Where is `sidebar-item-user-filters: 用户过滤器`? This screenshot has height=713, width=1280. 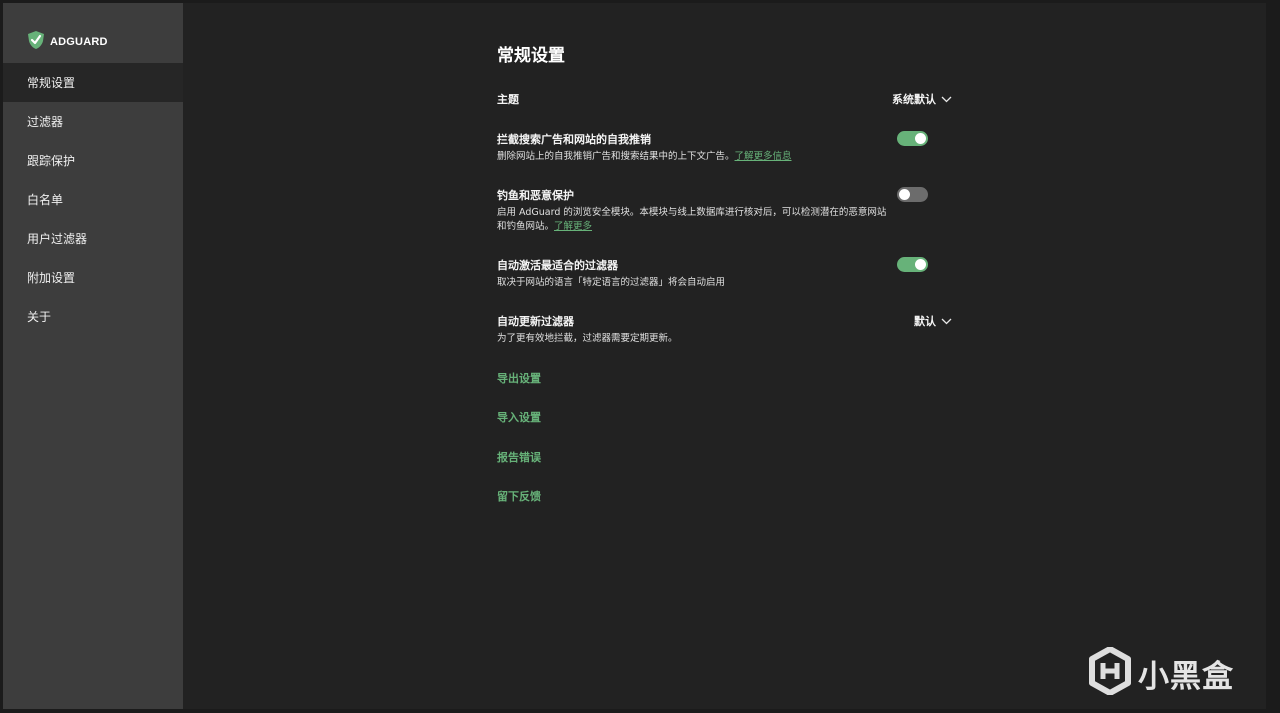
sidebar-item-user-filters: 用户过滤器 is located at coordinates (93, 238).